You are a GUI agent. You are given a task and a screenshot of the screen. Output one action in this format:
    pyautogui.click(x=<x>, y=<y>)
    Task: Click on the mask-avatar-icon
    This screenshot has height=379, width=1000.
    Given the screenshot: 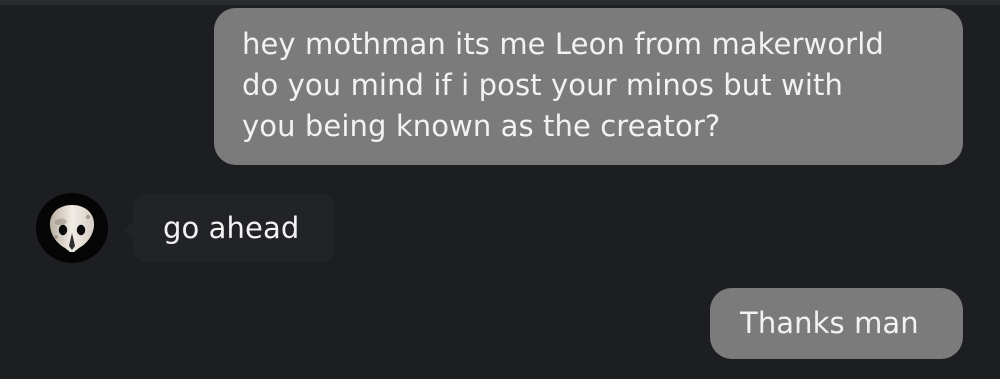 What is the action you would take?
    pyautogui.click(x=72, y=228)
    